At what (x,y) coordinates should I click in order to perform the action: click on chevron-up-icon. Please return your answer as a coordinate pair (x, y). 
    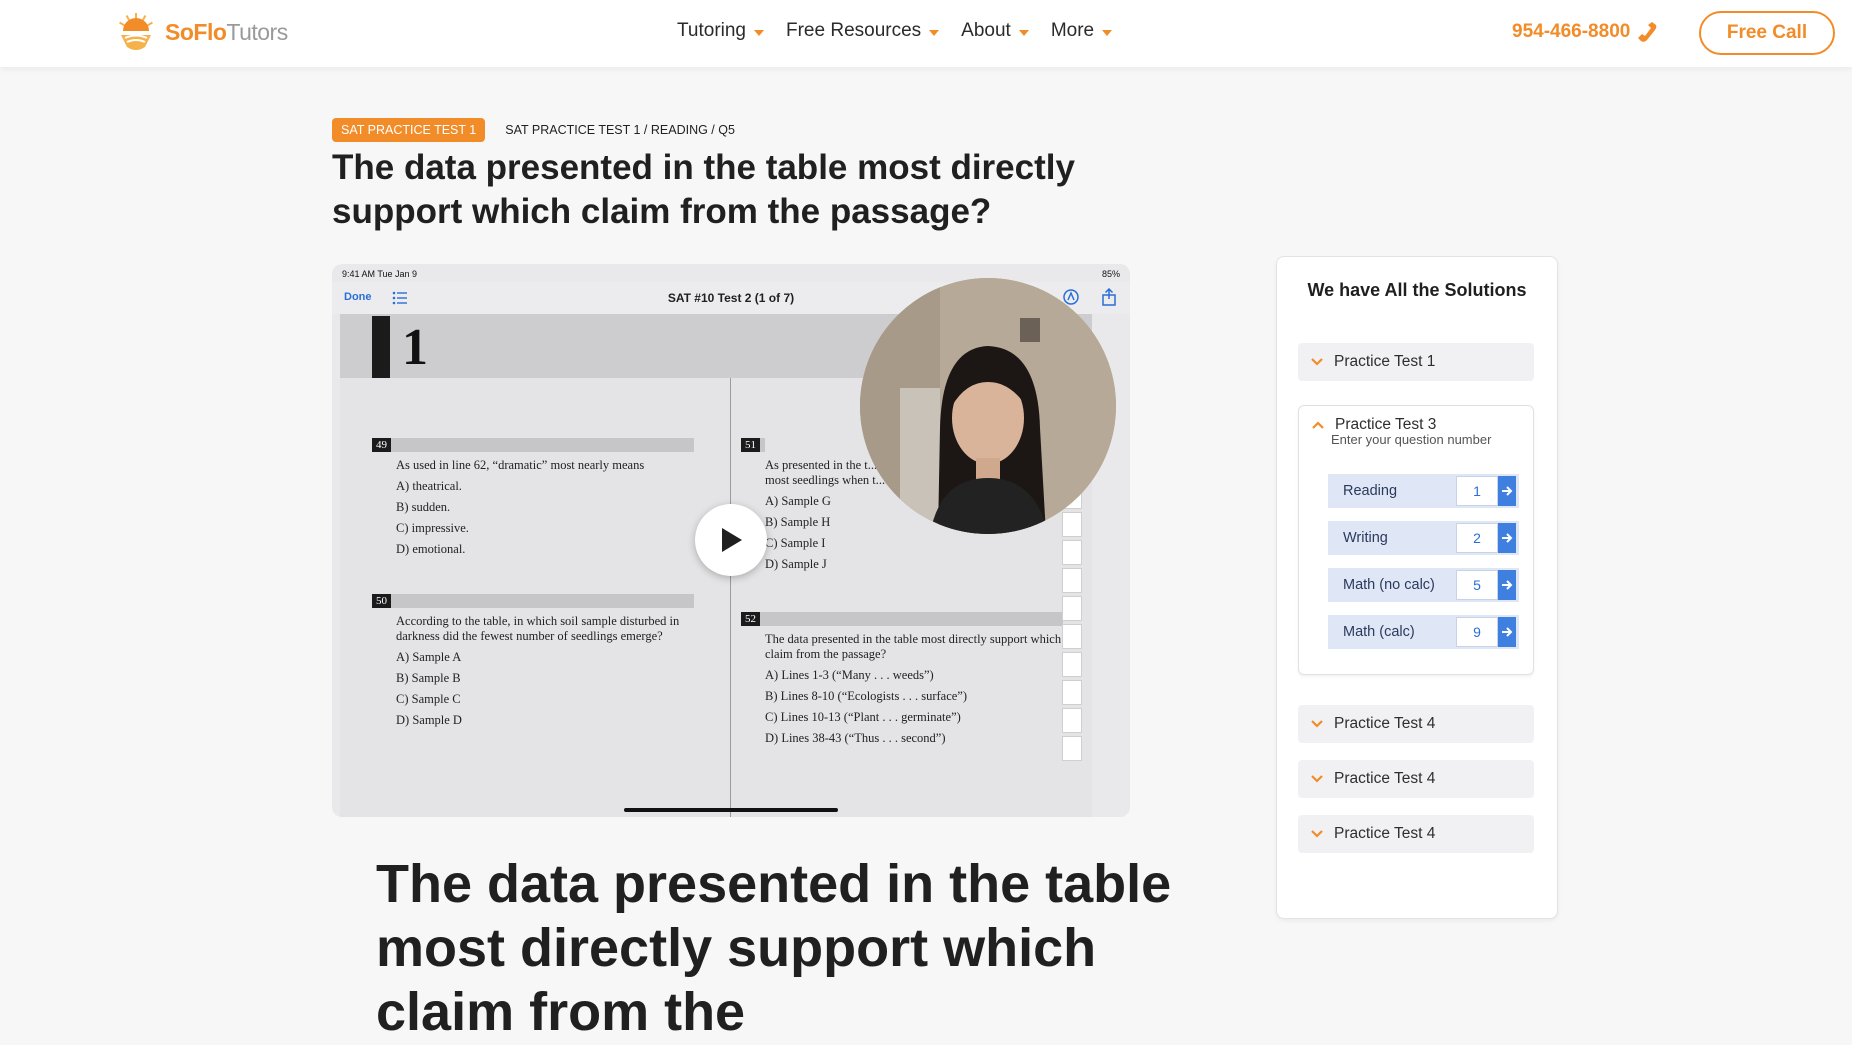
    Looking at the image, I should click on (1318, 425).